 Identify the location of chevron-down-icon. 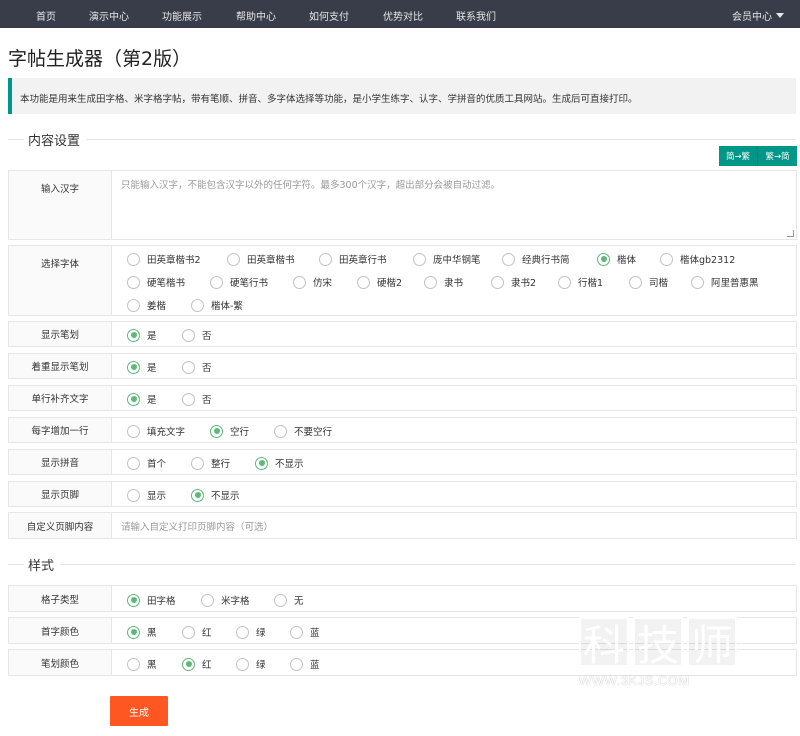
(780, 15).